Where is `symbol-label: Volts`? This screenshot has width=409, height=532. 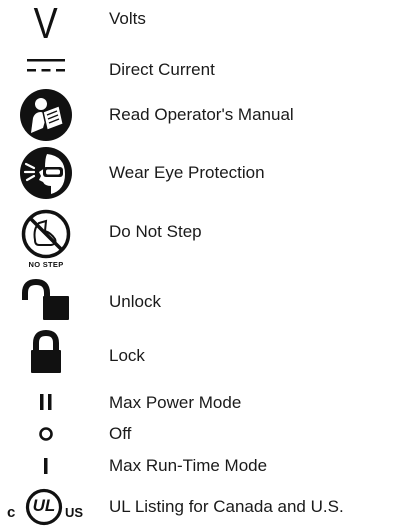 symbol-label: Volts is located at coordinates (127, 18).